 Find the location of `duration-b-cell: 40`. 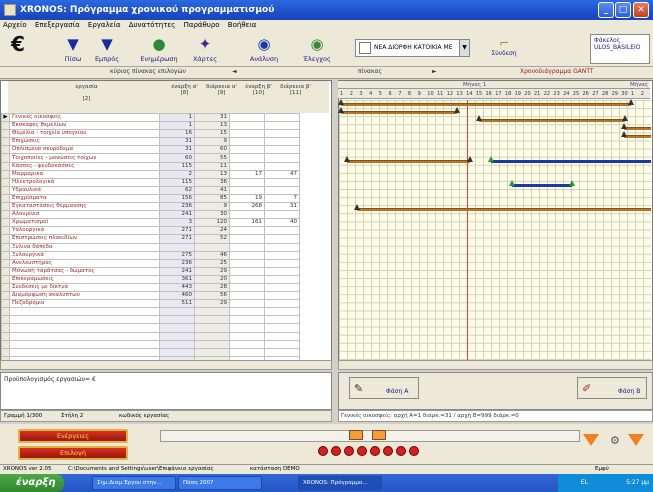

duration-b-cell: 40 is located at coordinates (282, 223).